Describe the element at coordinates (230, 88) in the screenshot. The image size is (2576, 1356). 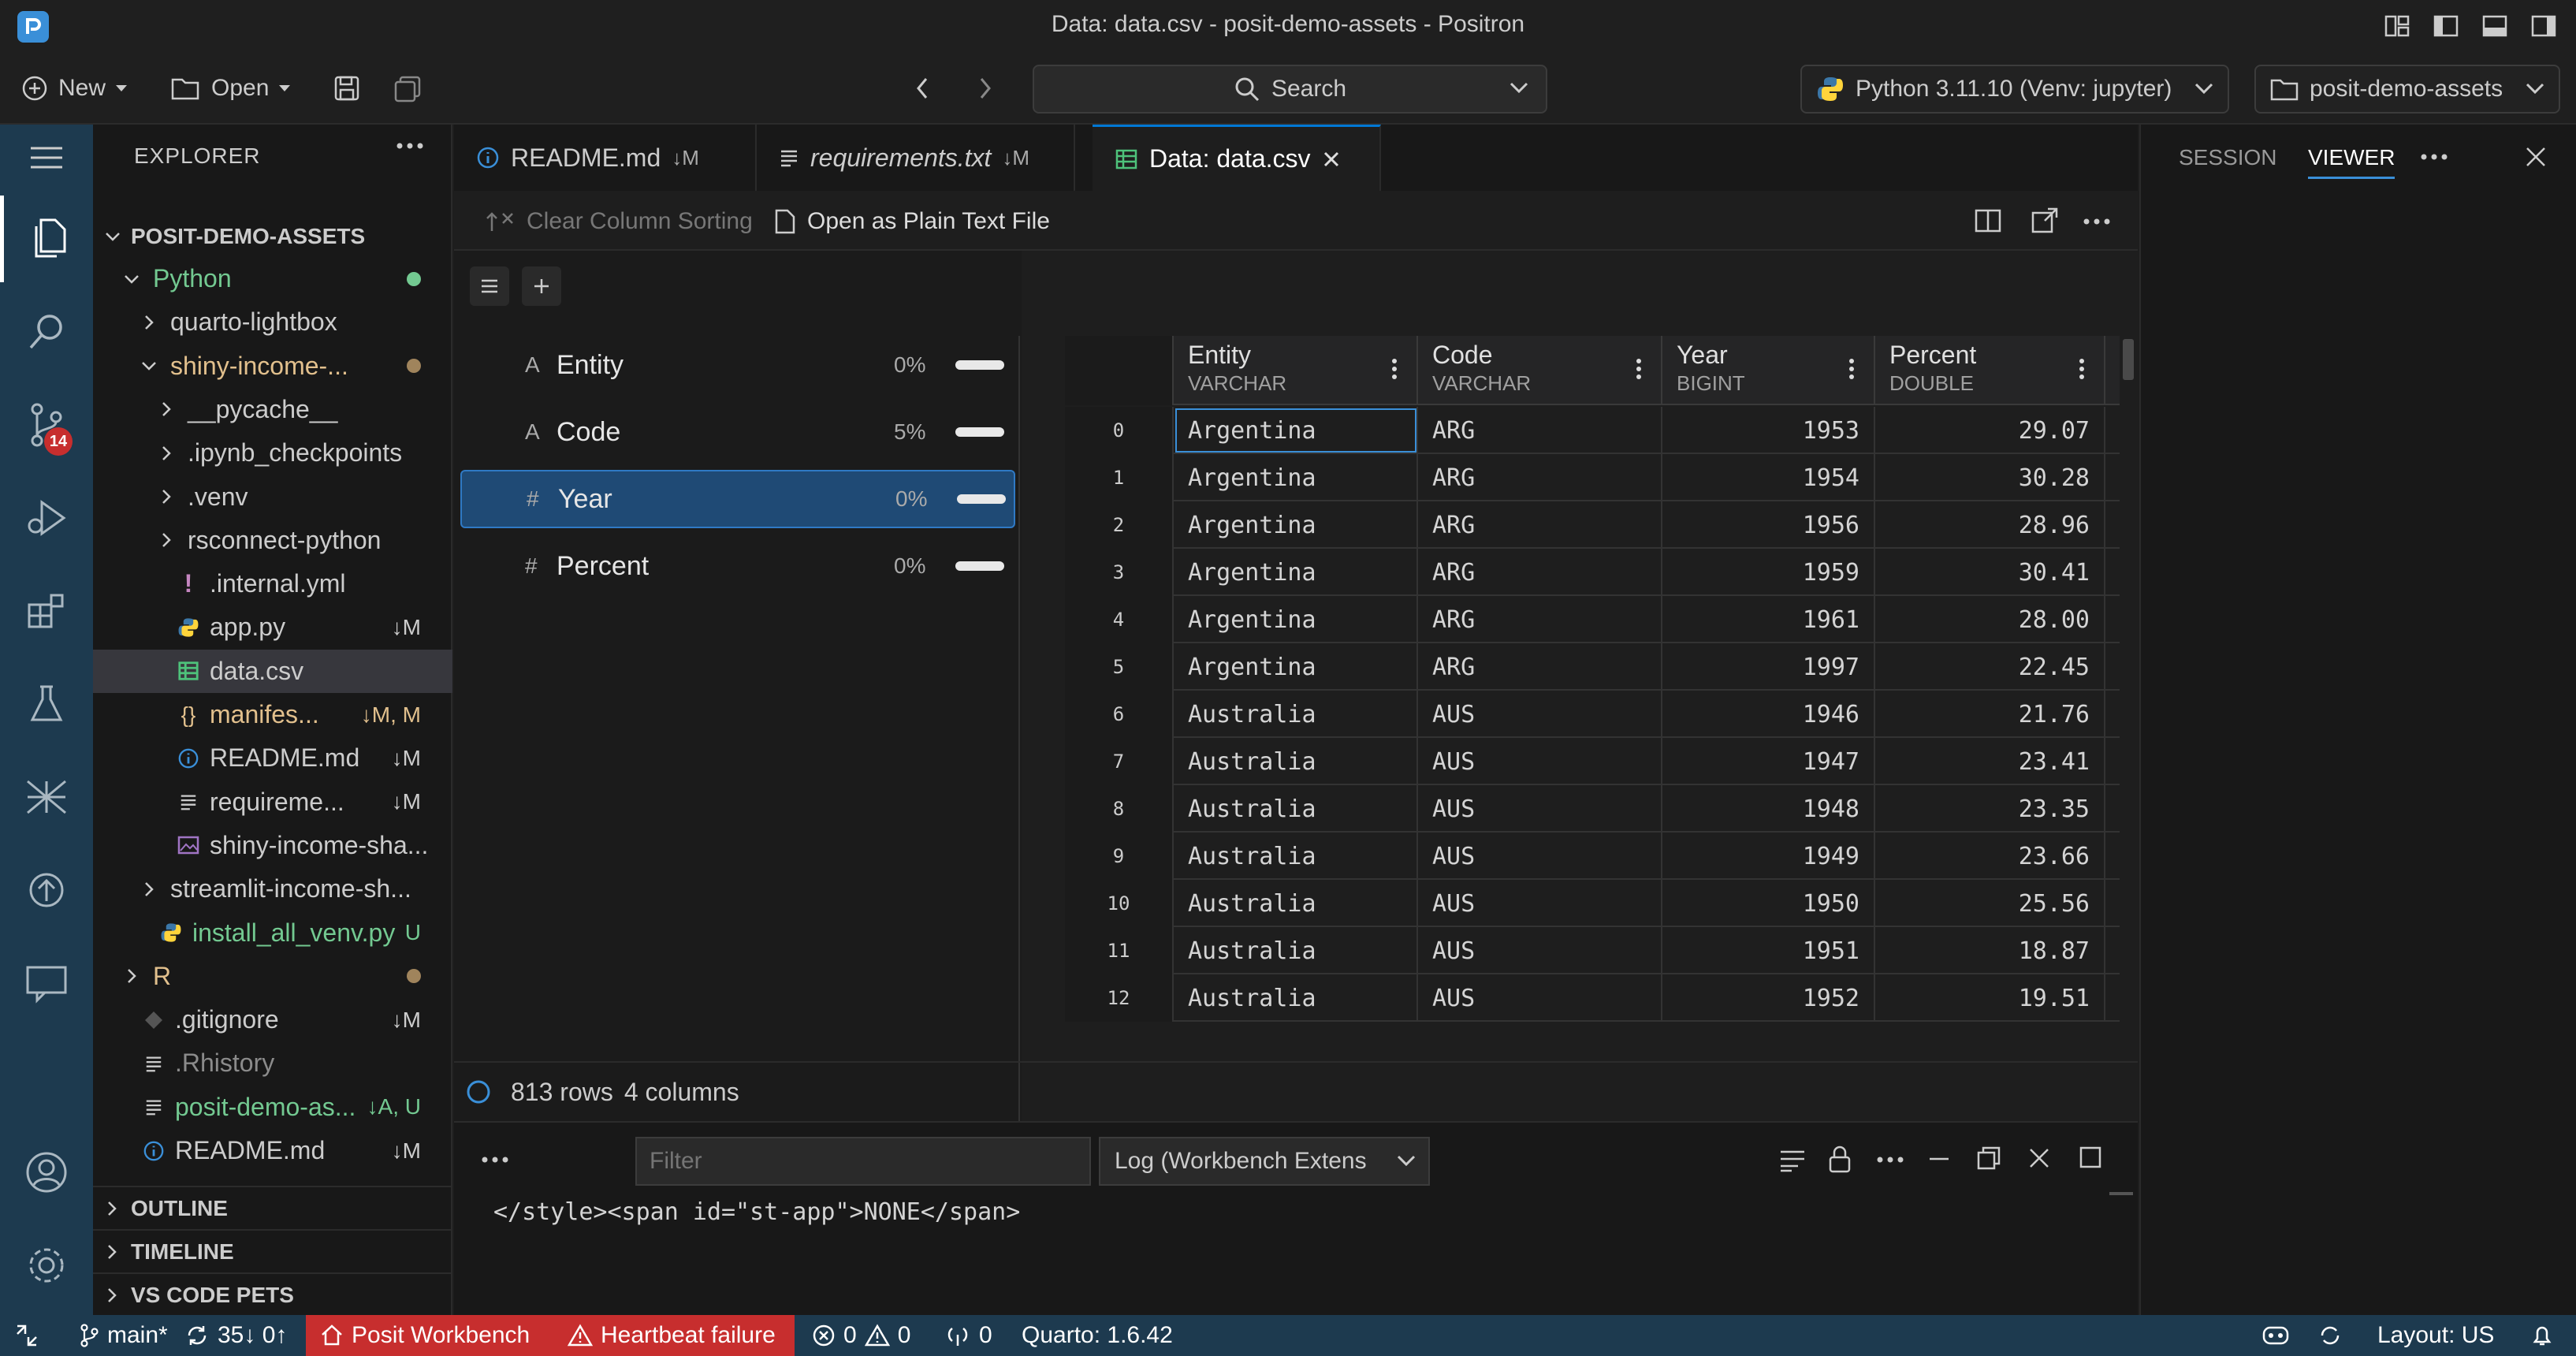
I see `open-button: Open` at that location.